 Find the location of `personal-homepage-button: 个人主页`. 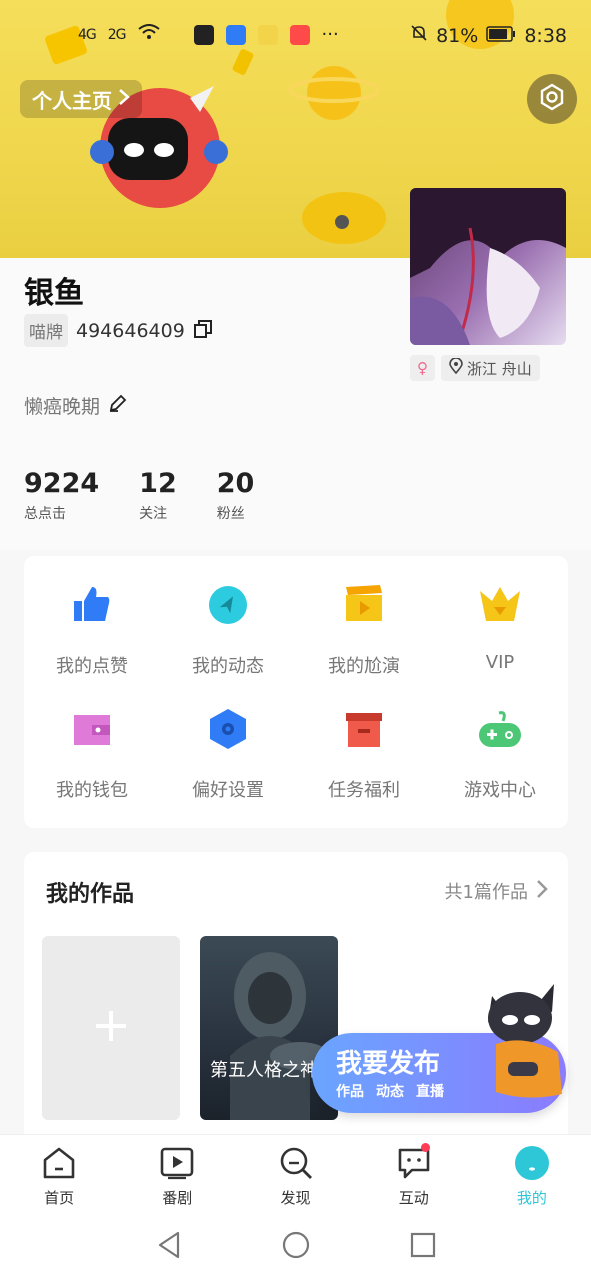

personal-homepage-button: 个人主页 is located at coordinates (81, 99).